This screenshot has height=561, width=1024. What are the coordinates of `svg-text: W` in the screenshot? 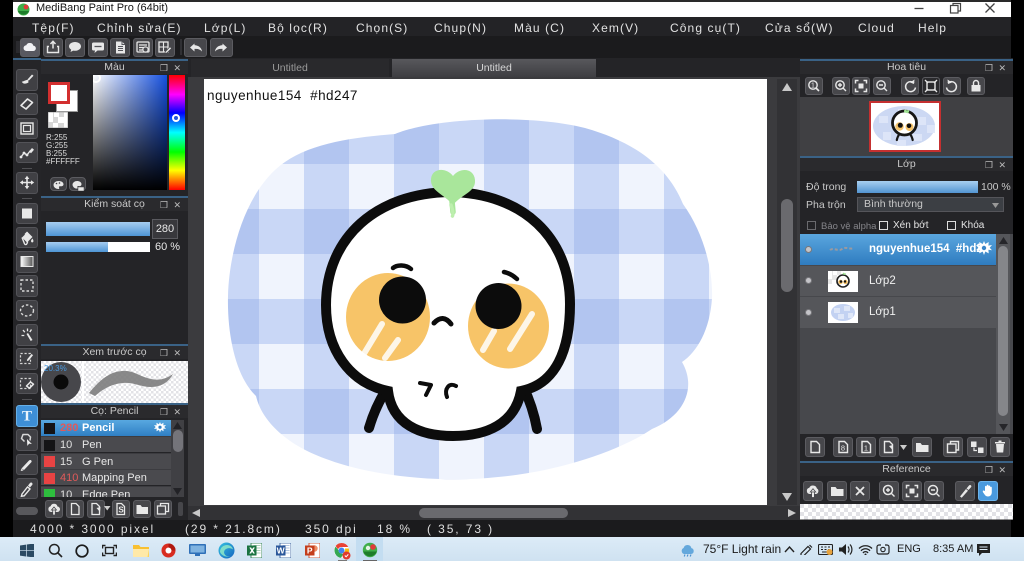 It's located at (281, 551).